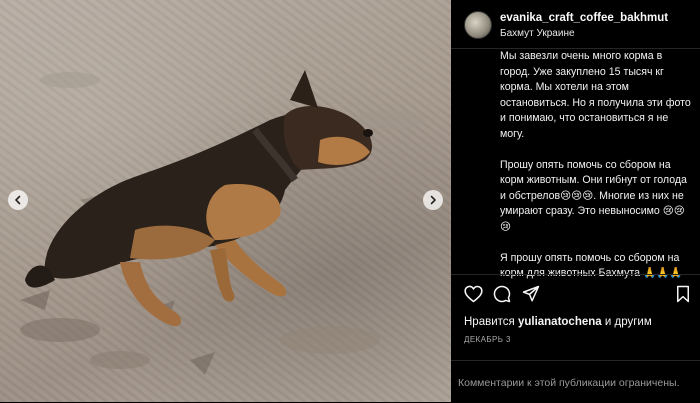 The image size is (700, 403). I want to click on previous-photo-button, so click(18, 200).